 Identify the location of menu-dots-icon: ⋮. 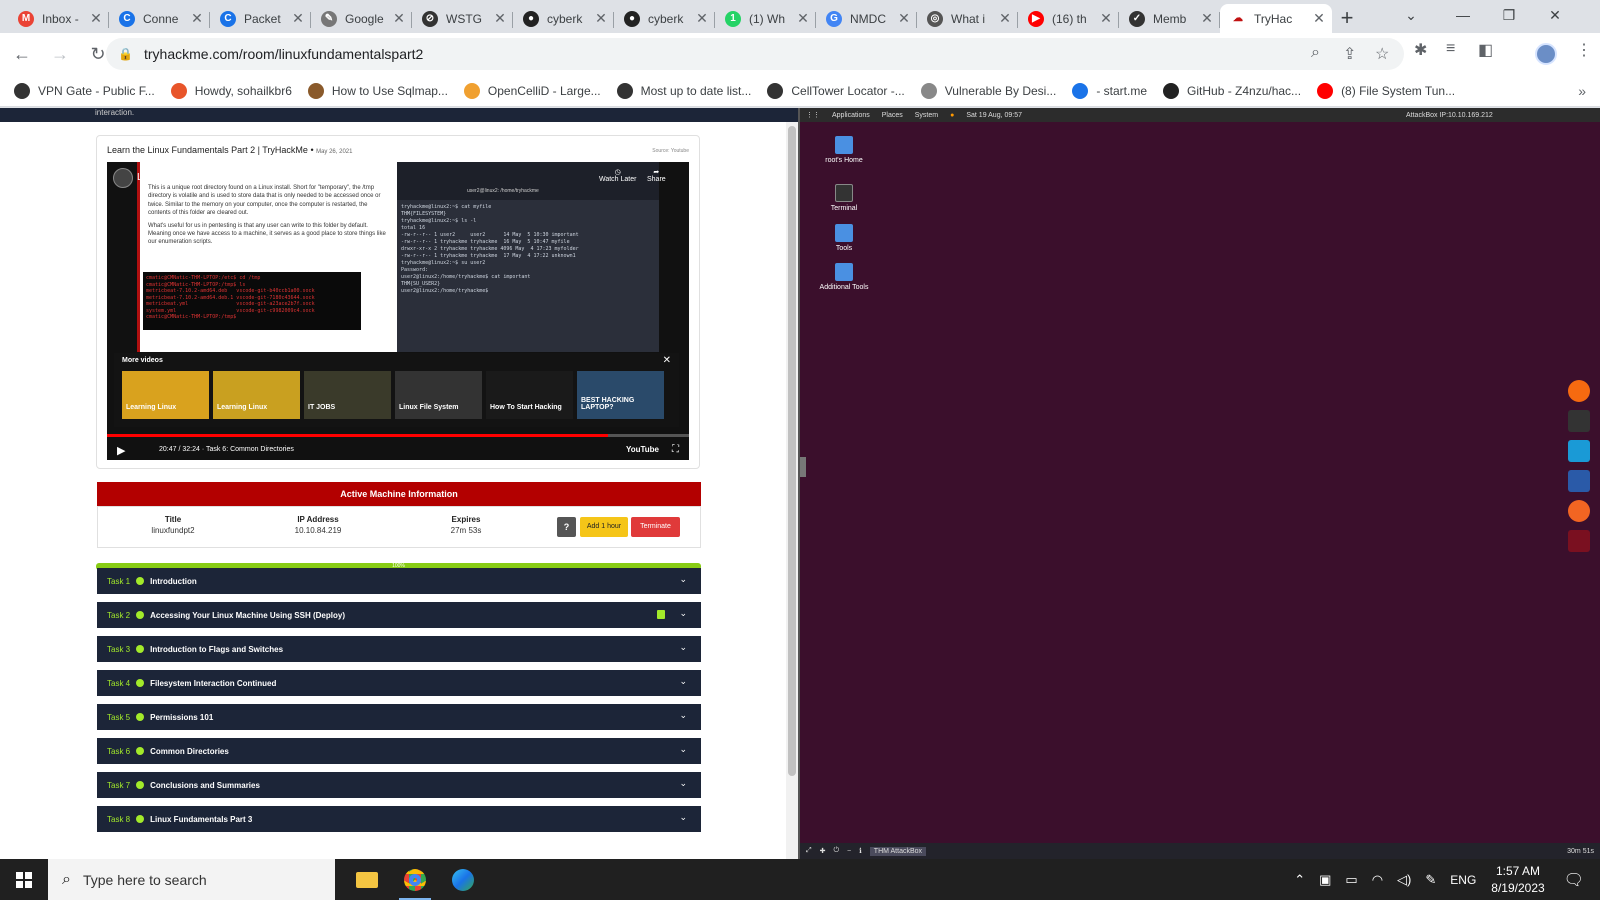
(1584, 50).